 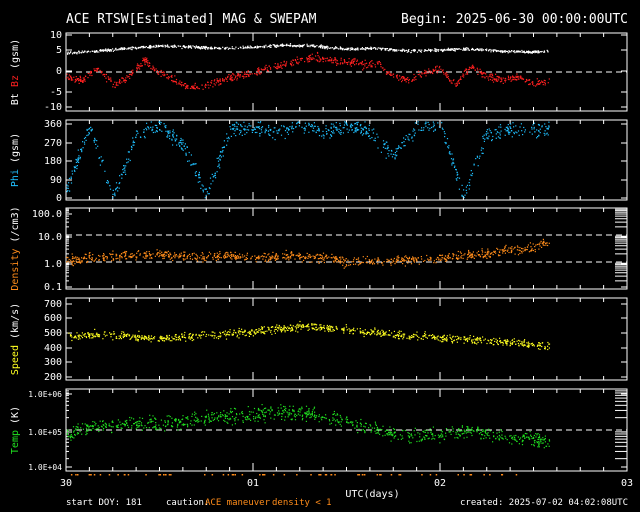 What do you see at coordinates (56, 92) in the screenshot?
I see `y-tick-label: -5` at bounding box center [56, 92].